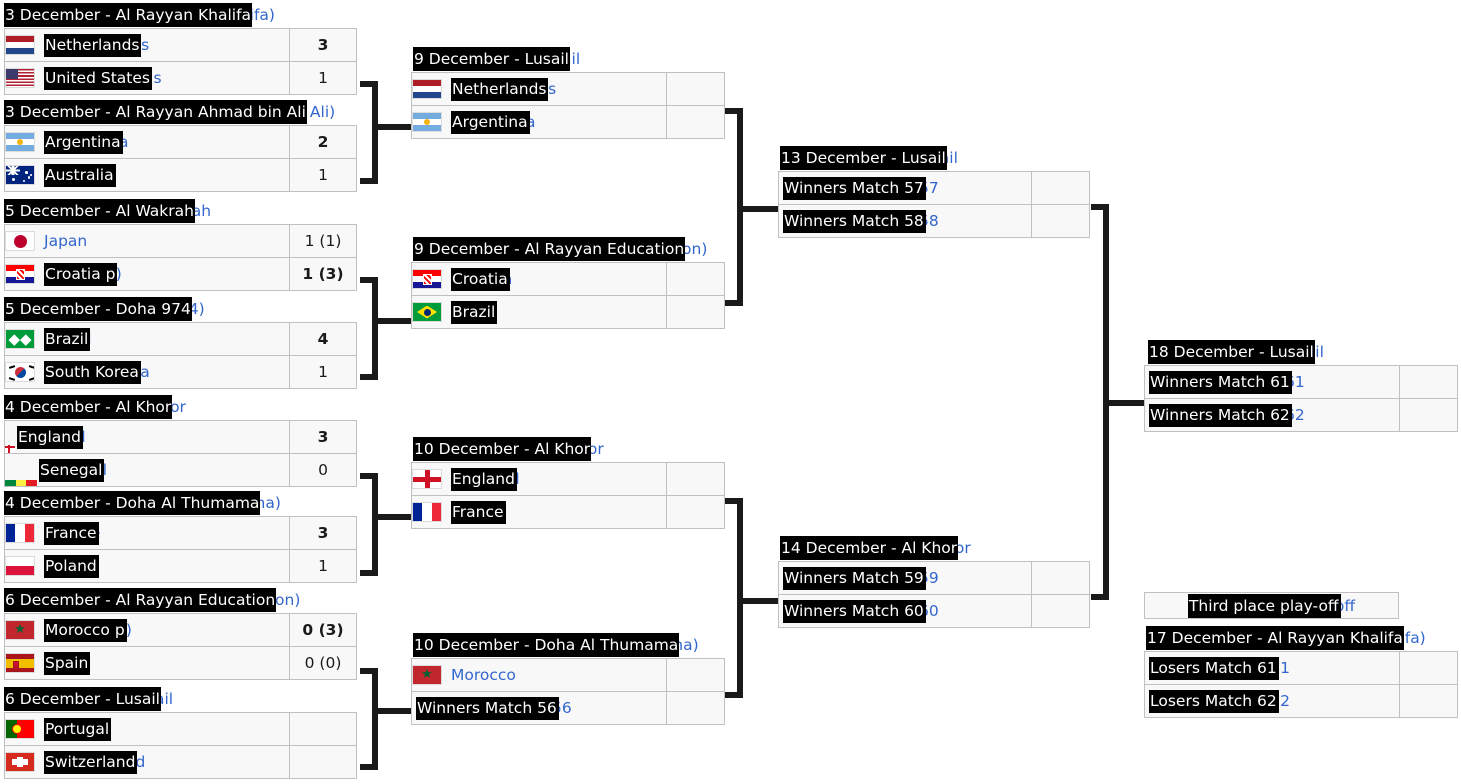 This screenshot has width=1461, height=784. Describe the element at coordinates (20, 142) in the screenshot. I see `argentina-flag` at that location.